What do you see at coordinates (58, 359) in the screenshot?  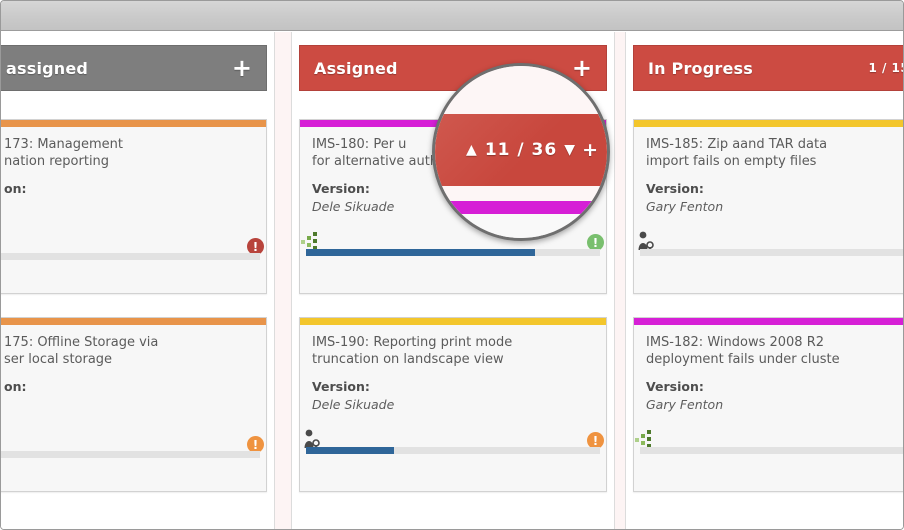 I see `card-title-line2: ser local storage` at bounding box center [58, 359].